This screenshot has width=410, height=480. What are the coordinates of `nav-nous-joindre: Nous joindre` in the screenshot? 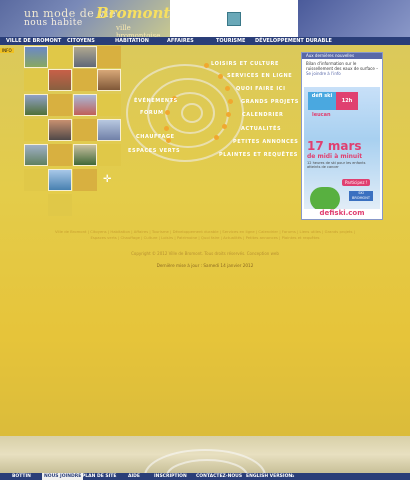 It's located at (63, 476).